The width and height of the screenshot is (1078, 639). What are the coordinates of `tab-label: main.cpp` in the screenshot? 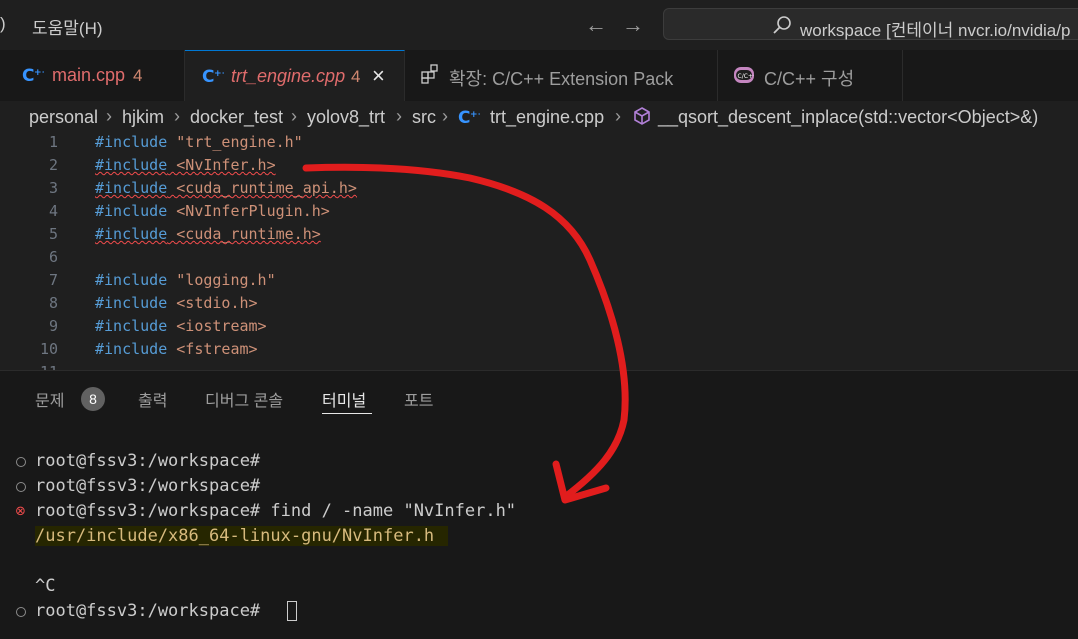 It's located at (89, 75).